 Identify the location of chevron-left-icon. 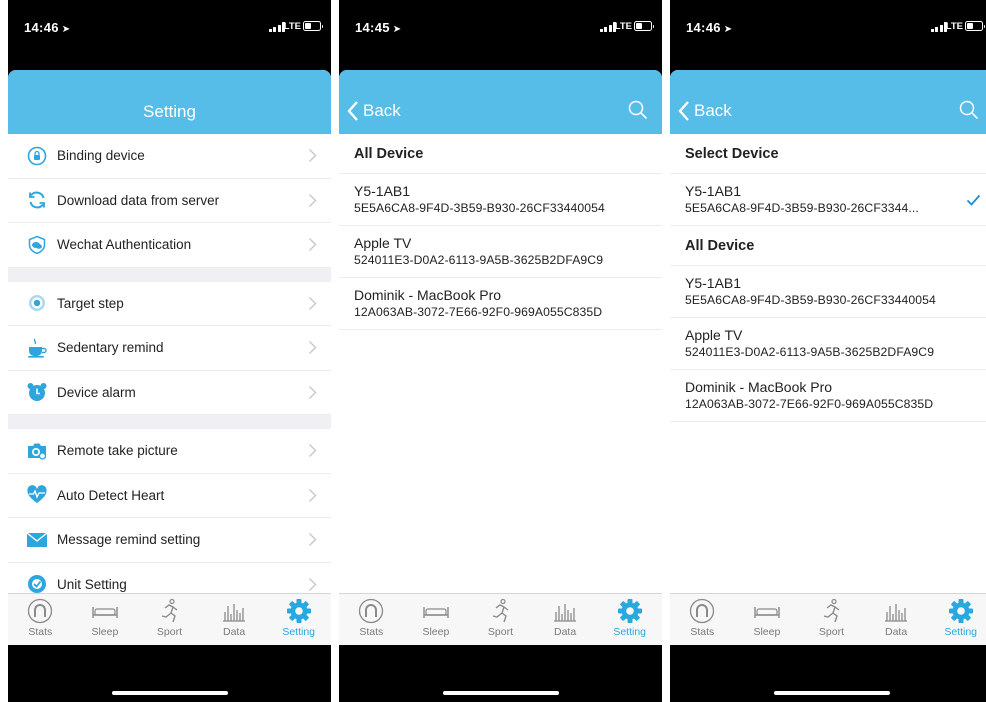
(352, 111).